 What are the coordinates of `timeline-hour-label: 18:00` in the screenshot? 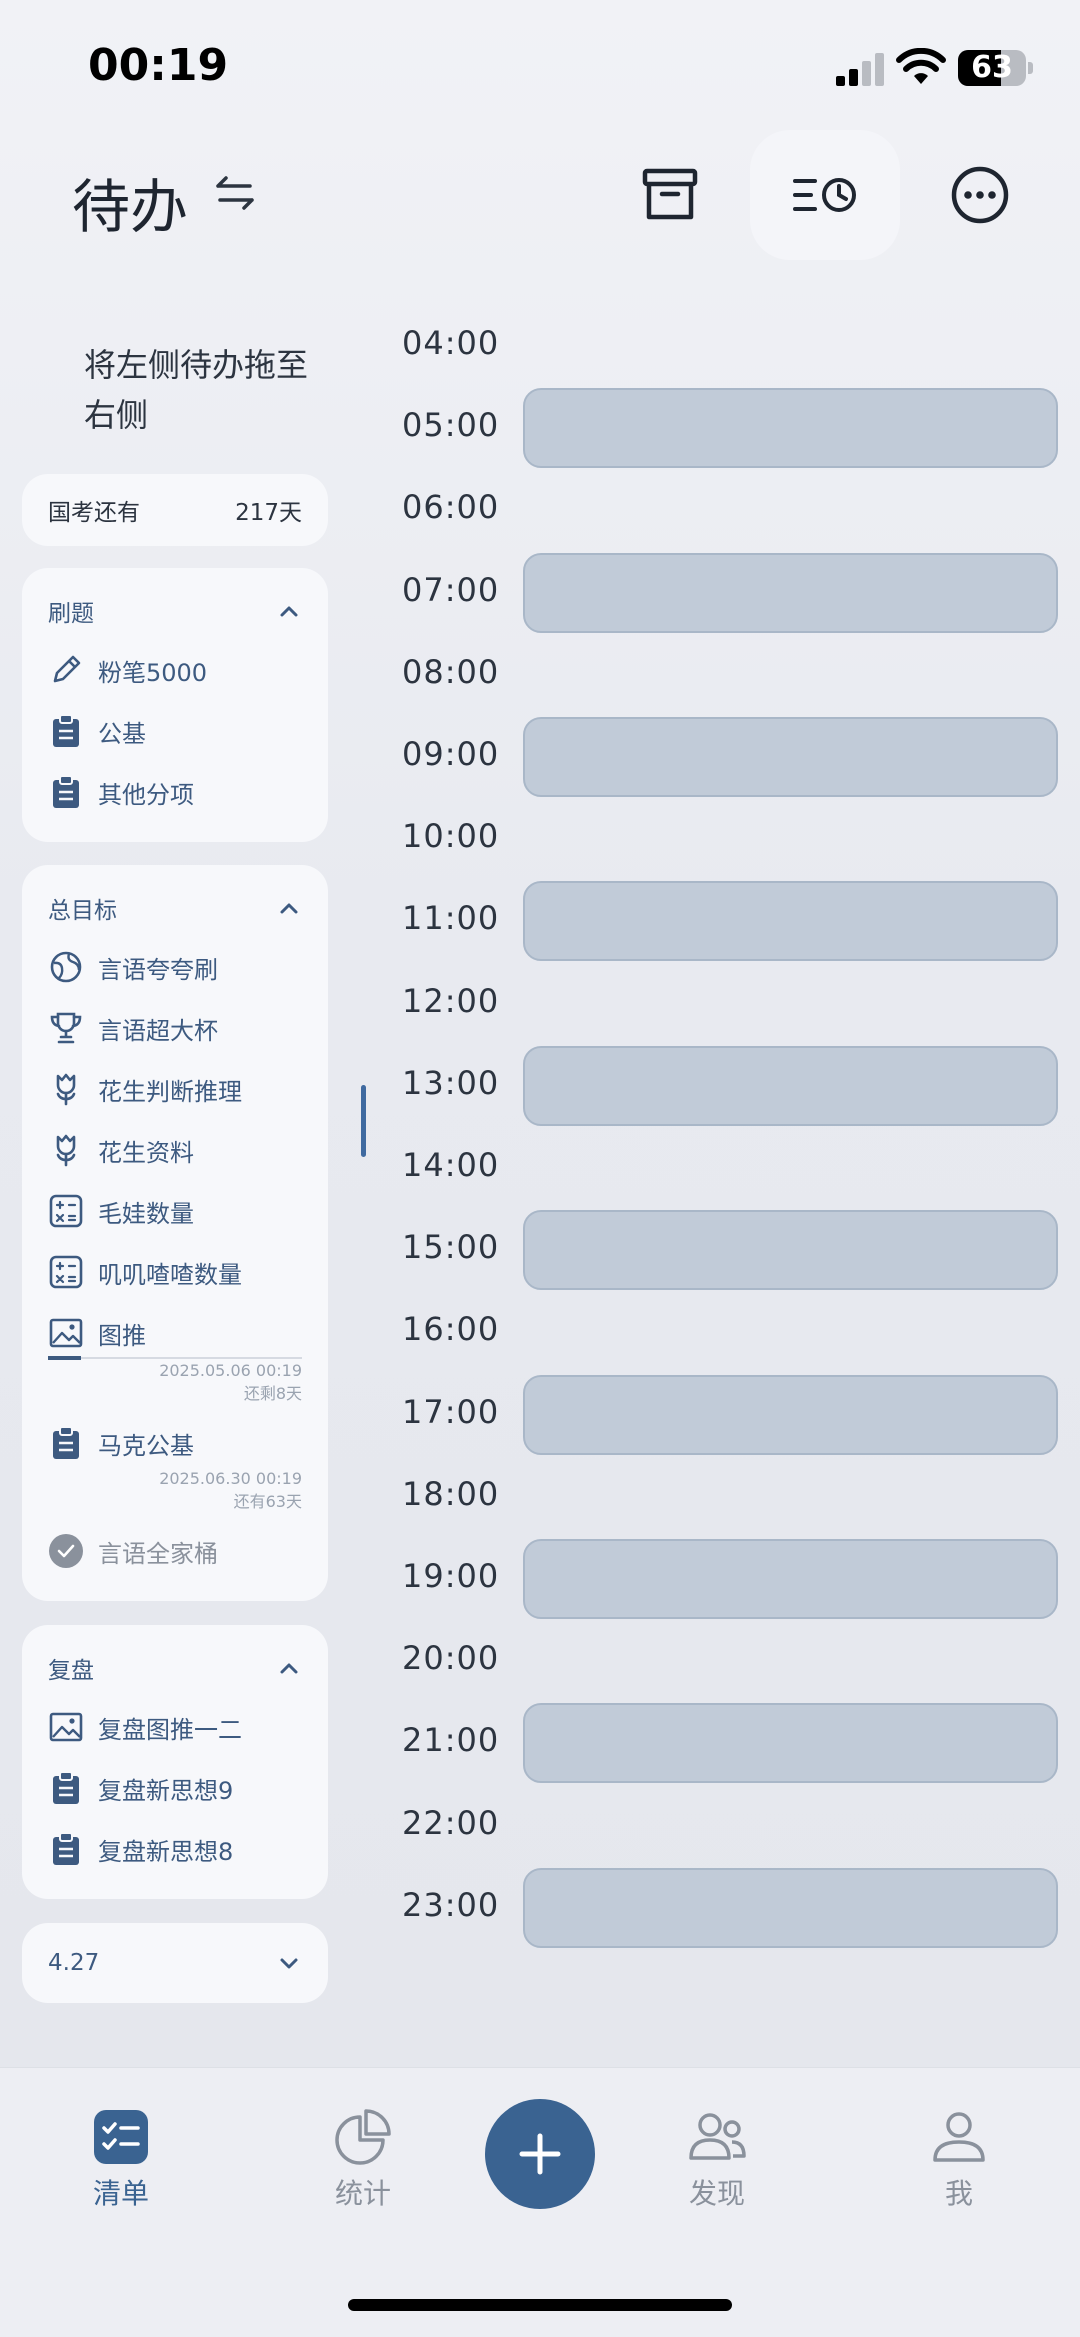 It's located at (451, 1493).